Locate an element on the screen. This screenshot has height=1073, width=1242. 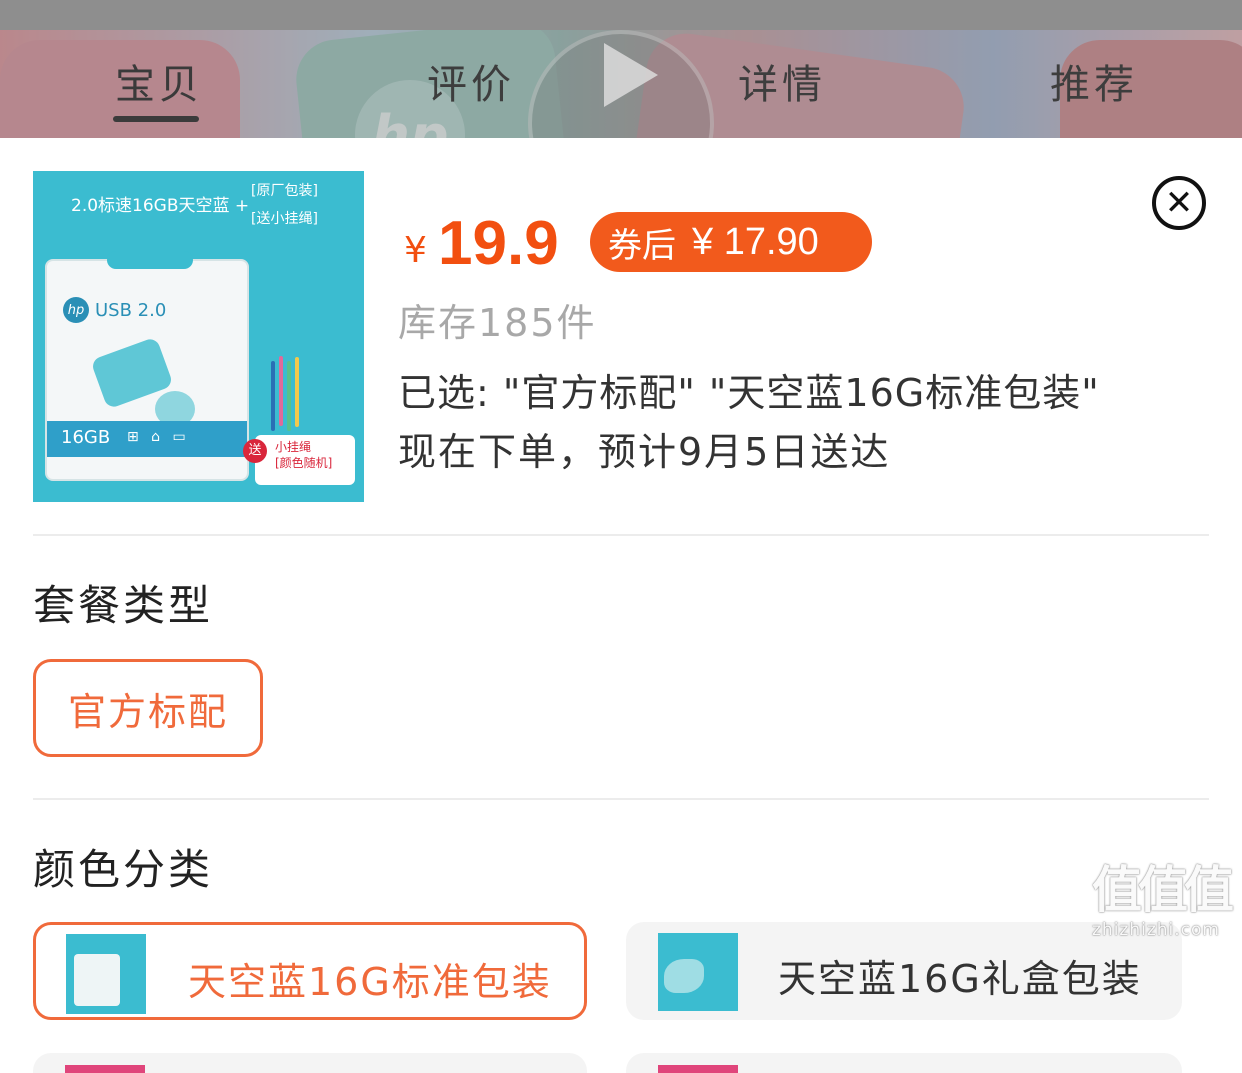
close-button: ✕ is located at coordinates (1179, 203).